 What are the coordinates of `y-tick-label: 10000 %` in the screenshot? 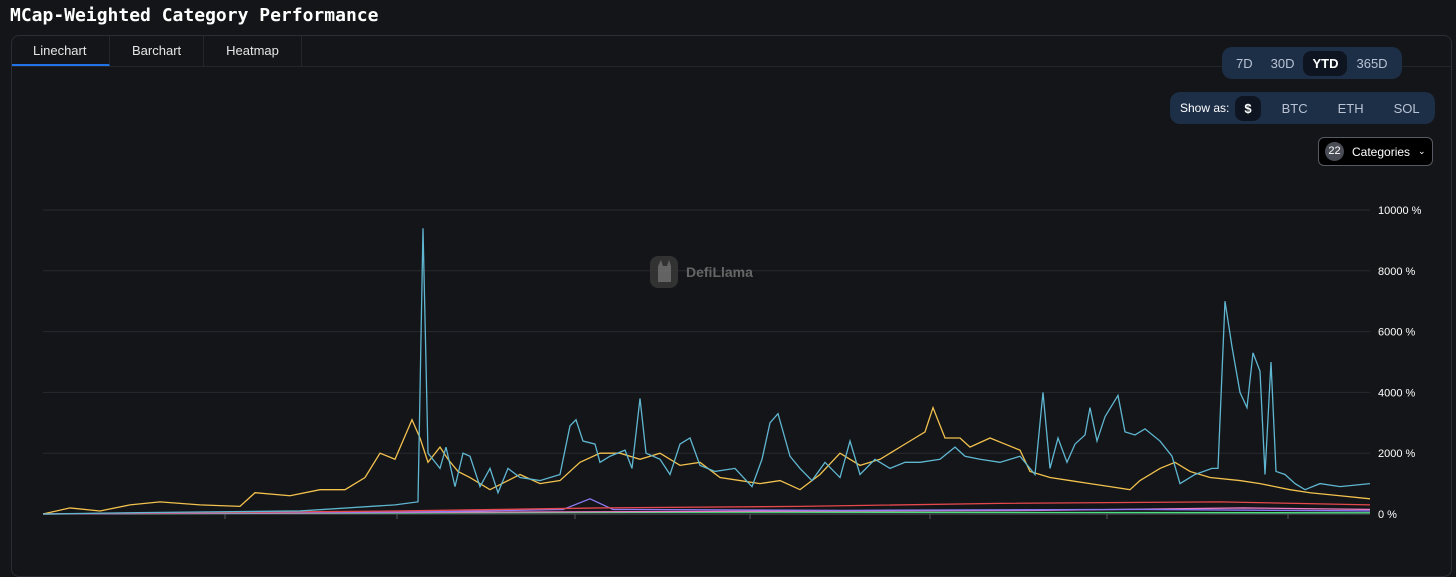 It's located at (1400, 211).